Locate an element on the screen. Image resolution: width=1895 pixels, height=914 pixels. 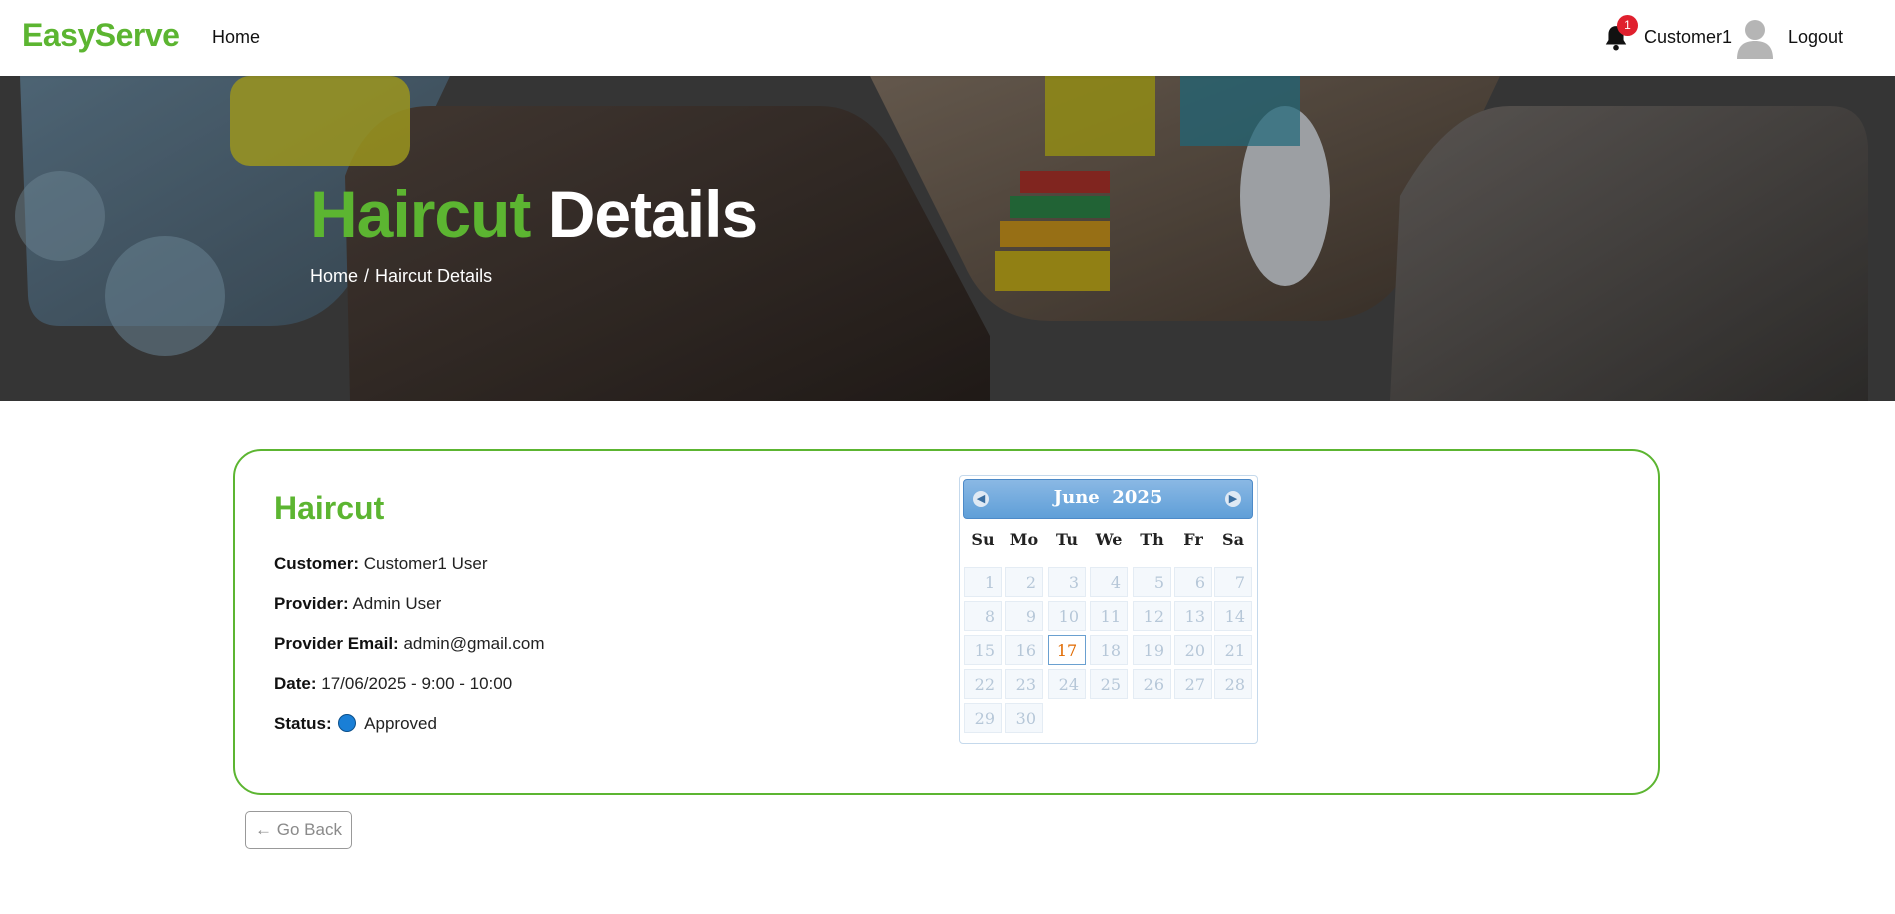
breadcrumb-current: Haircut Details is located at coordinates (434, 276).